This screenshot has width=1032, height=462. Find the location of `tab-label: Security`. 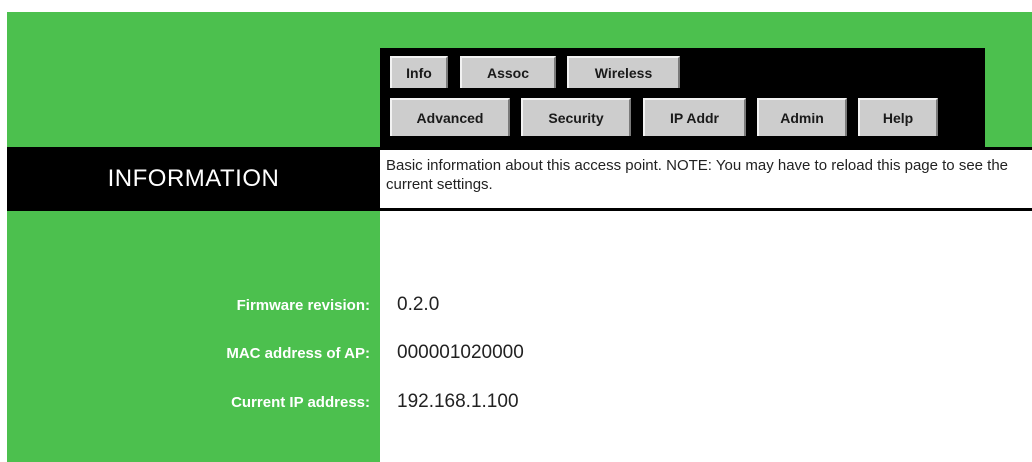

tab-label: Security is located at coordinates (576, 118).